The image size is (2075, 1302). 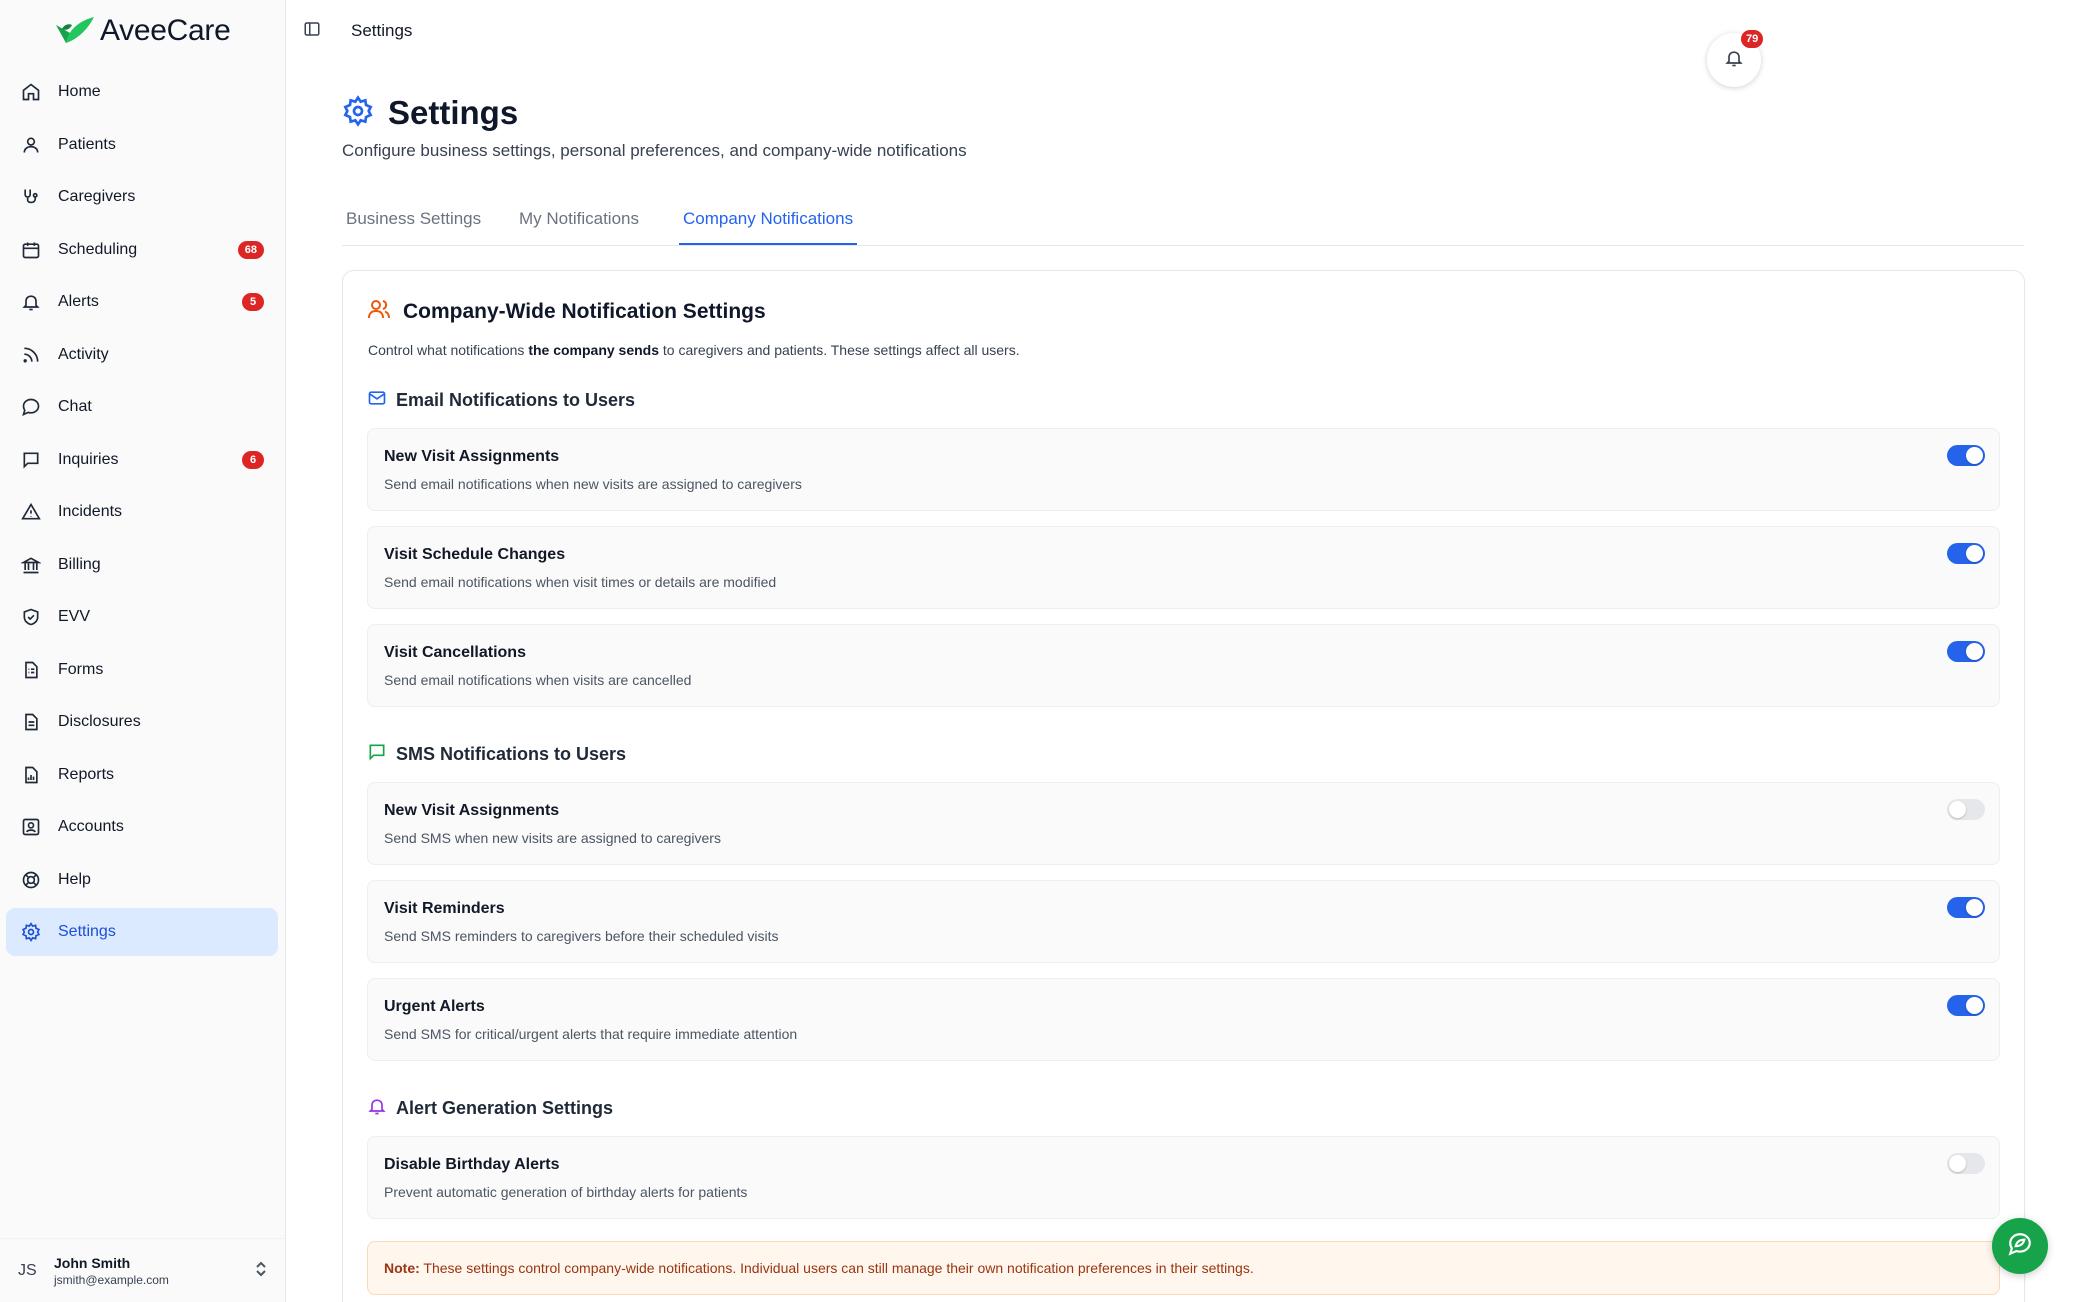 What do you see at coordinates (142, 407) in the screenshot?
I see `sidebar-item-chat: Chat` at bounding box center [142, 407].